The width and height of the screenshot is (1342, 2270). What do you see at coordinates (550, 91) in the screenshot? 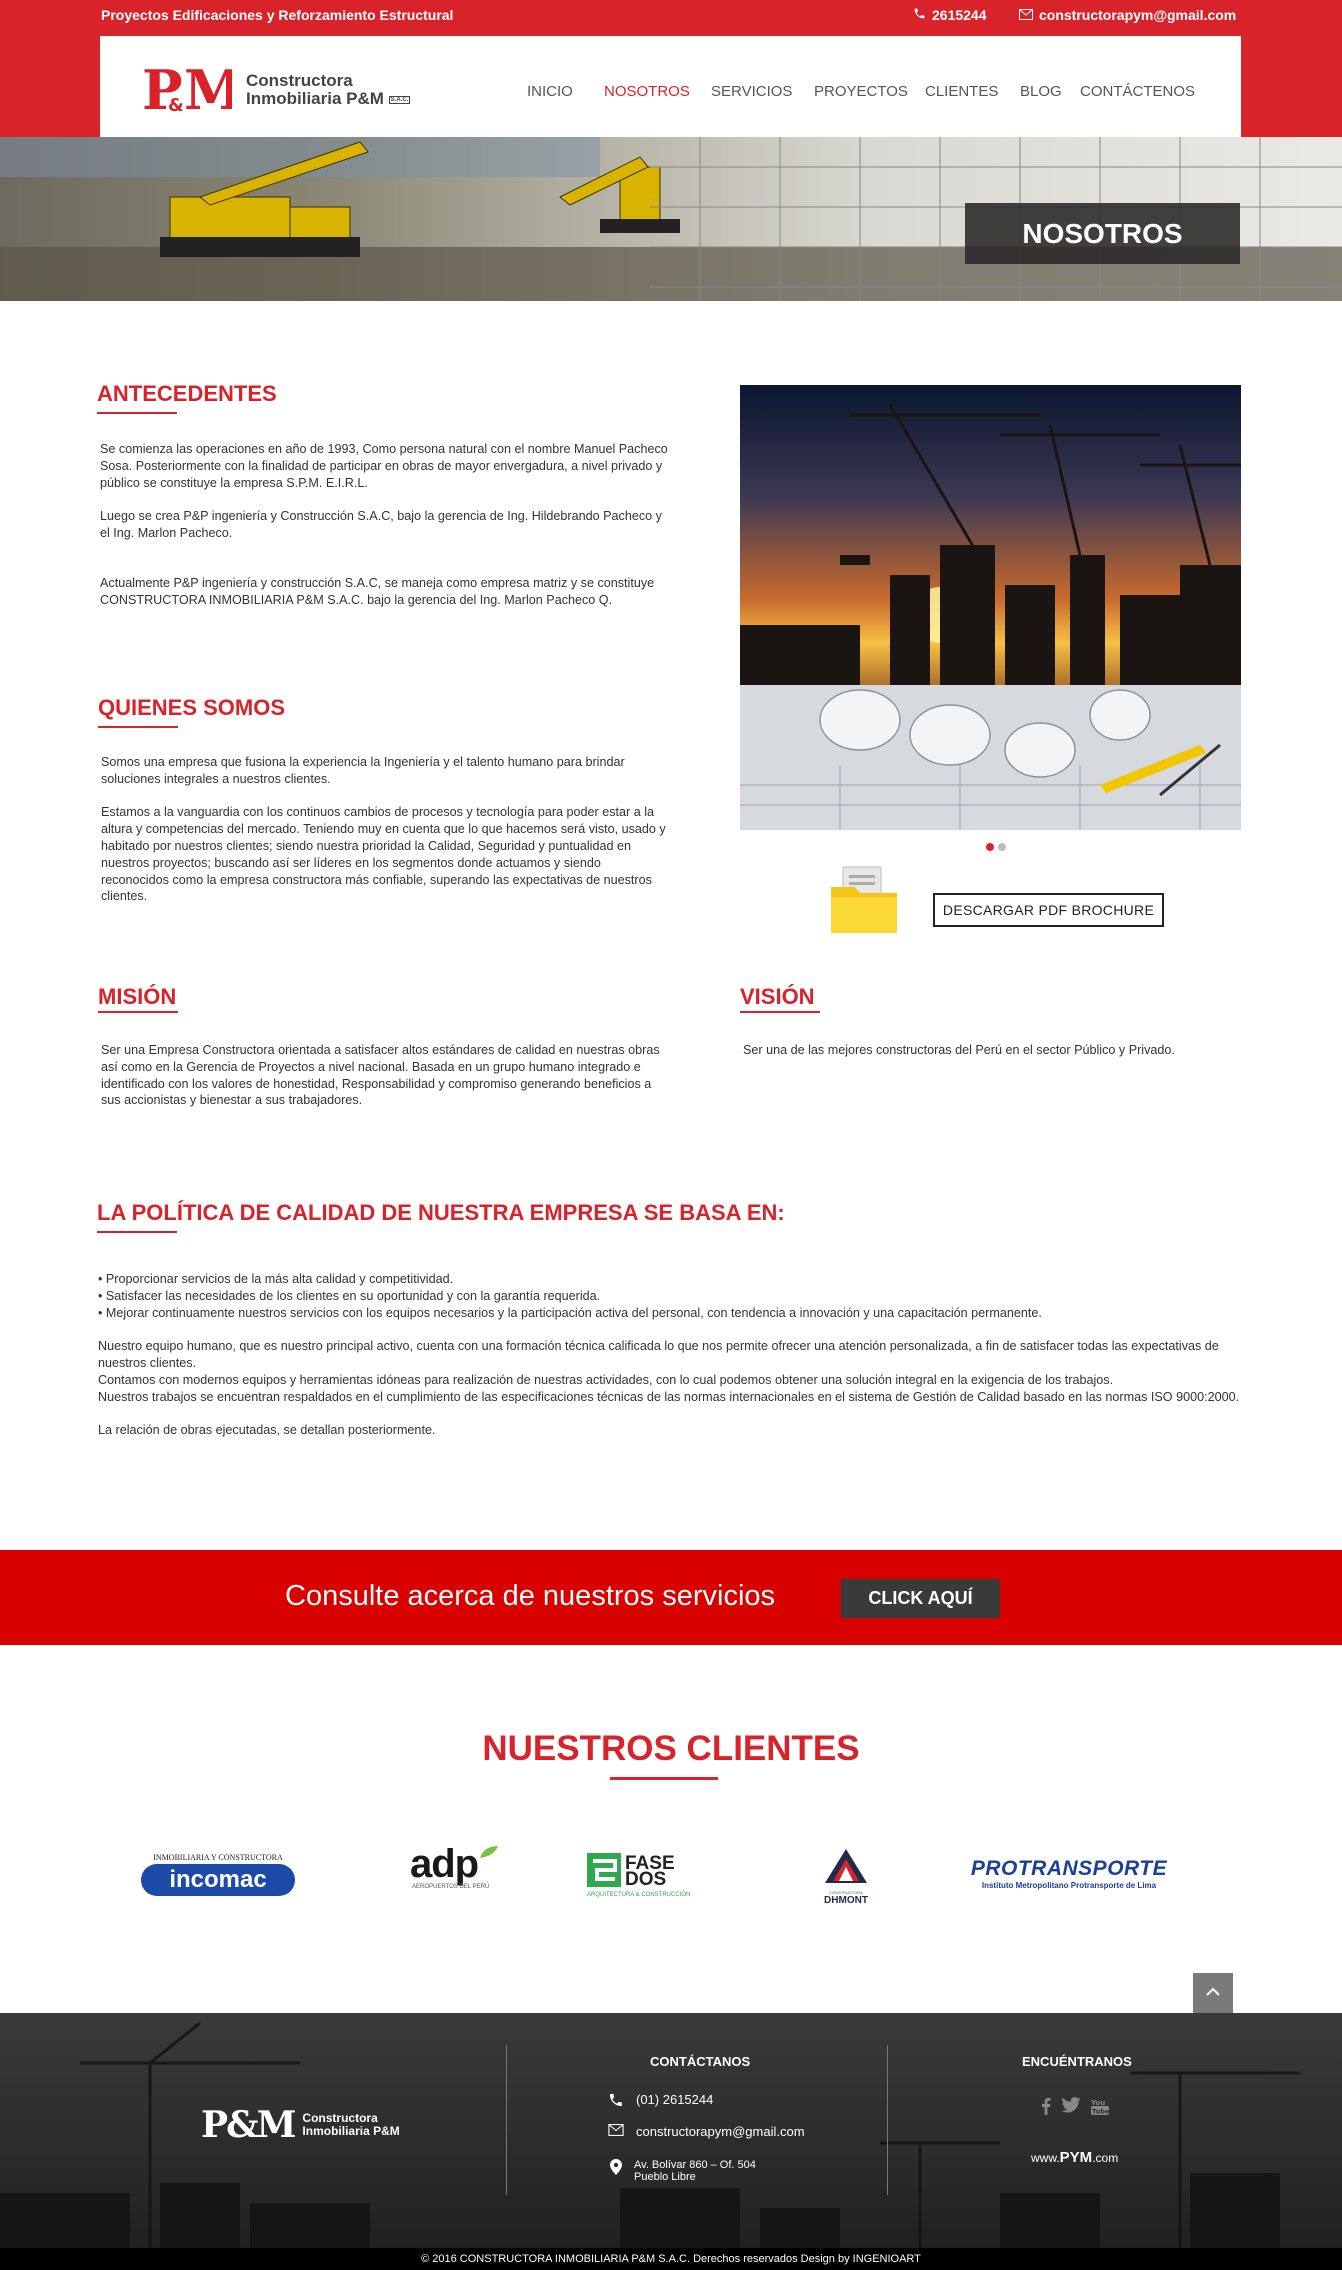
I see `nav-inicio: INICIO` at bounding box center [550, 91].